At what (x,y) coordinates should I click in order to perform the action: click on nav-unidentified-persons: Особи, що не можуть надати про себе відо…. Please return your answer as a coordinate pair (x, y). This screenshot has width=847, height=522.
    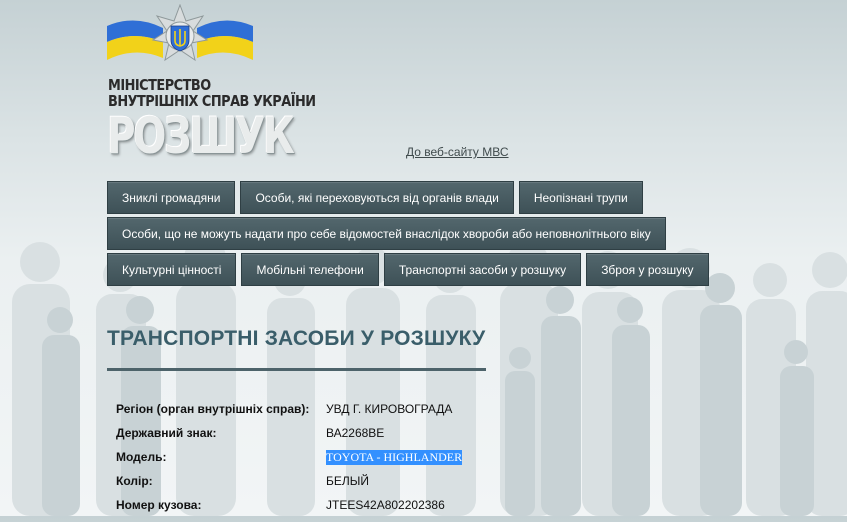
    Looking at the image, I should click on (386, 233).